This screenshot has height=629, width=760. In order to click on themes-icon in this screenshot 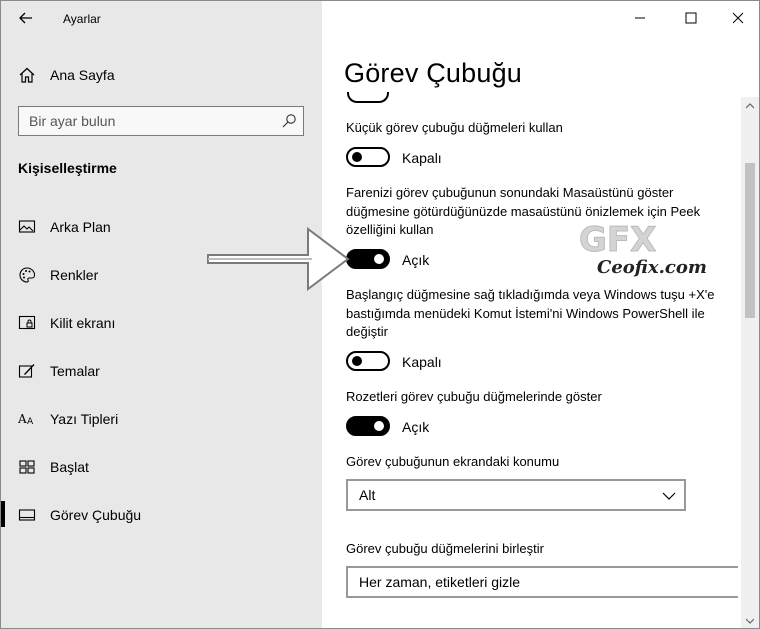, I will do `click(26, 371)`.